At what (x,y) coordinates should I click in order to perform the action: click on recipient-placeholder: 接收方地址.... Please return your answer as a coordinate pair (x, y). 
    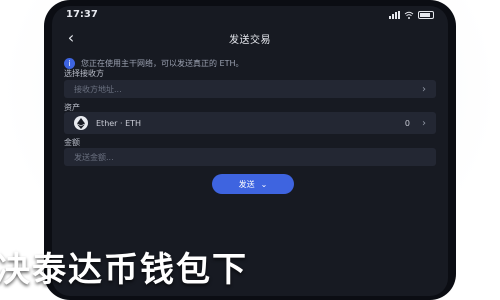
    Looking at the image, I should click on (98, 89).